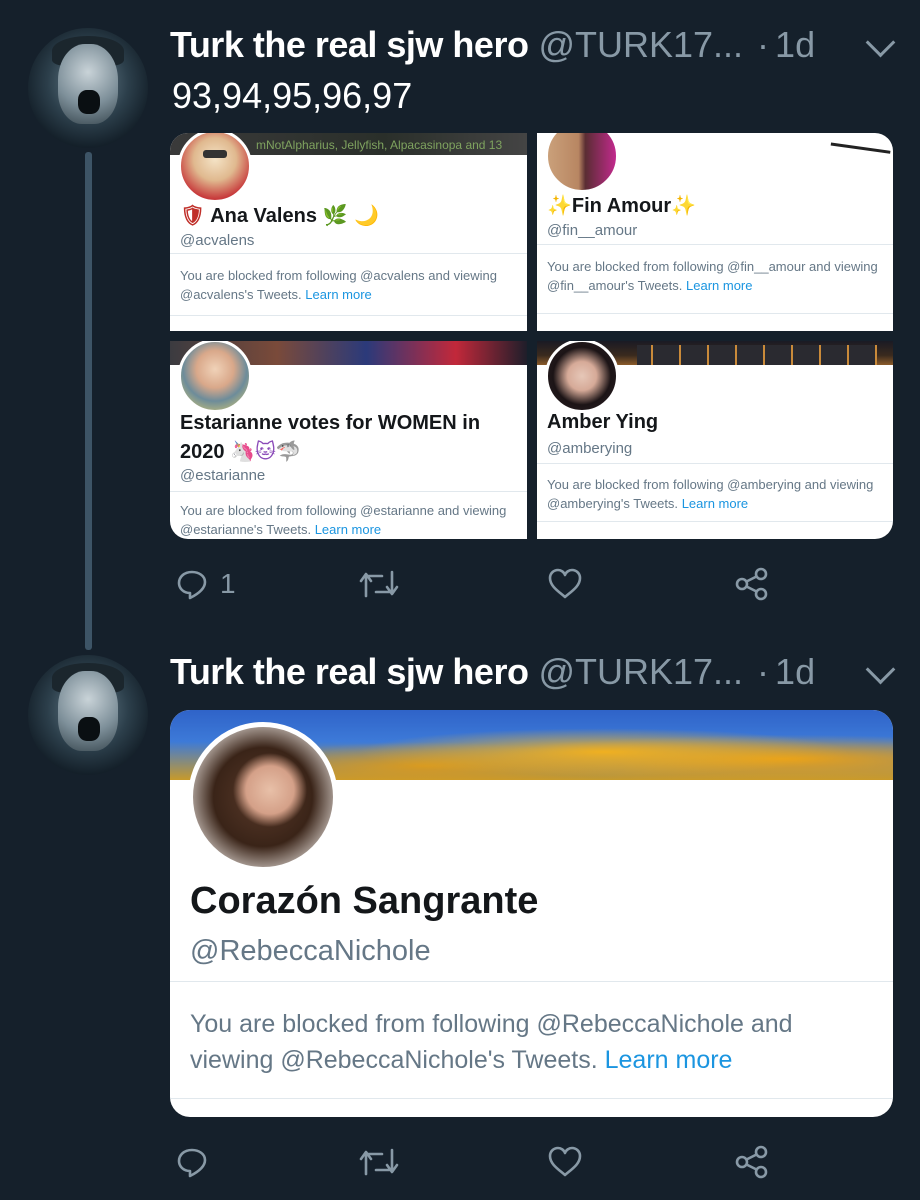  I want to click on profile-name: 🛡 Ana Valens 🌿 🌙, so click(280, 215).